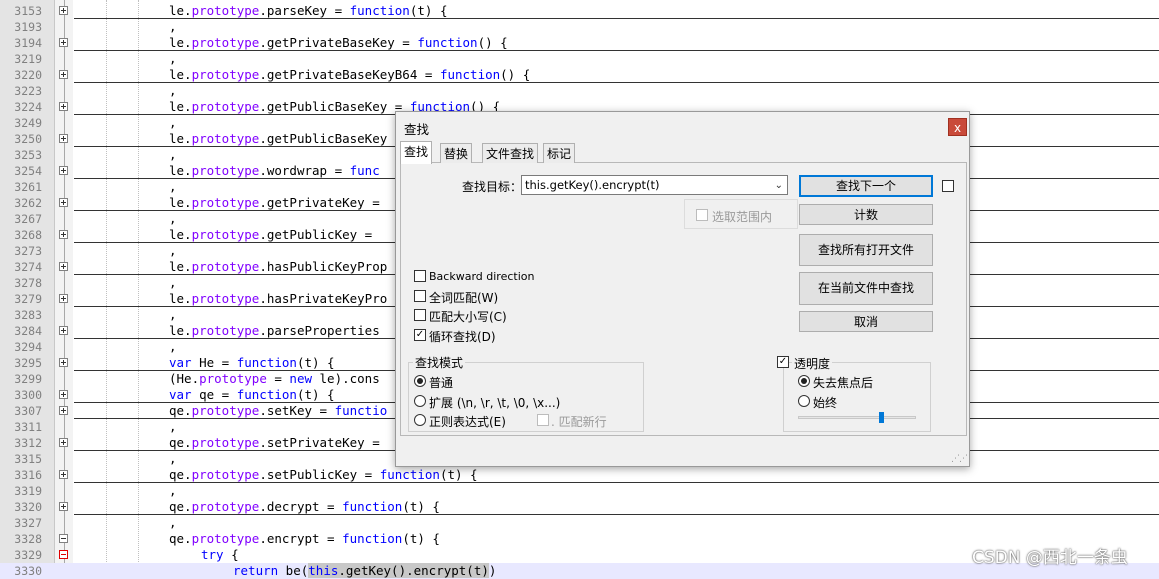 The width and height of the screenshot is (1159, 579). What do you see at coordinates (779, 186) in the screenshot?
I see `chevron-down-icon: ⌄` at bounding box center [779, 186].